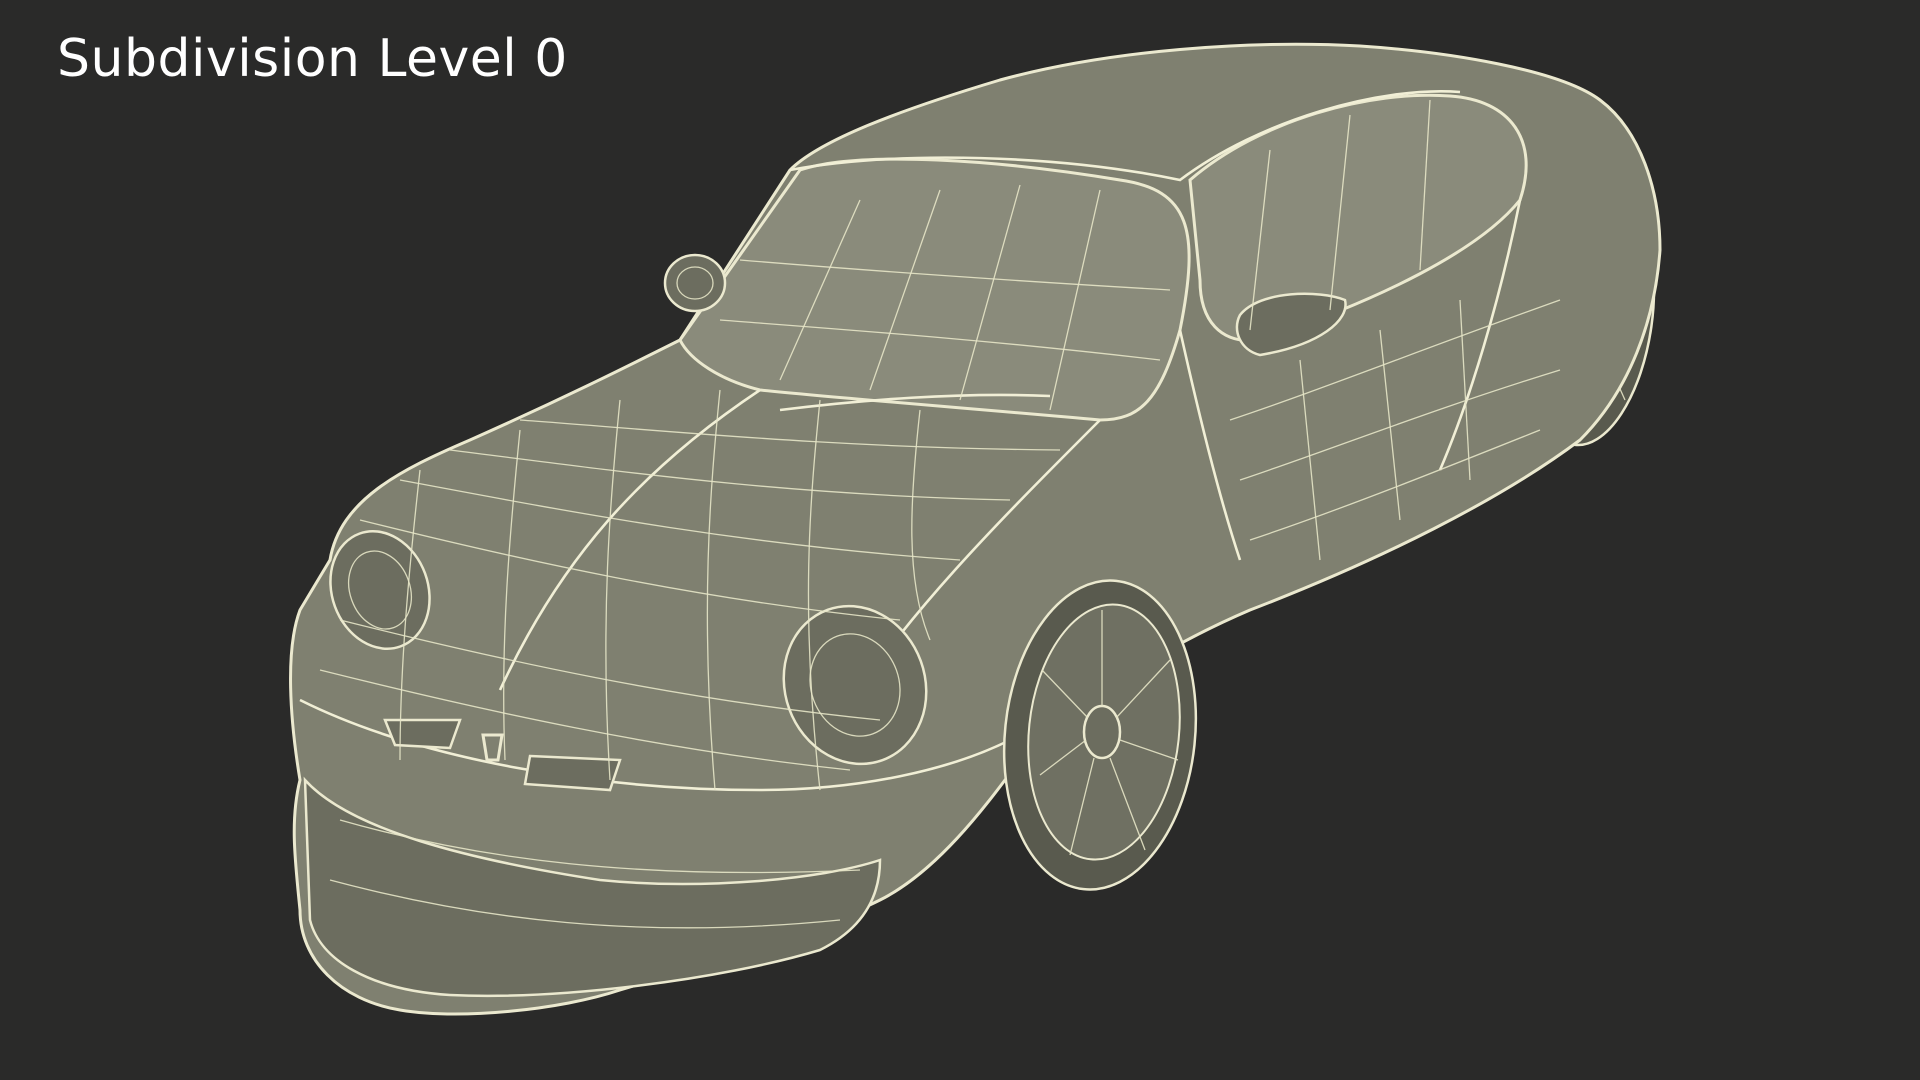  What do you see at coordinates (492, 747) in the screenshot?
I see `badge` at bounding box center [492, 747].